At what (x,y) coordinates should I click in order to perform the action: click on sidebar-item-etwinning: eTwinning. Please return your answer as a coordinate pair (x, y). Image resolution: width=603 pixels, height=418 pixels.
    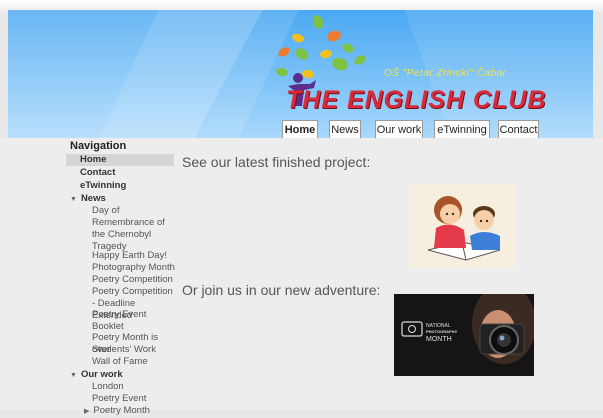
    Looking at the image, I should click on (127, 186).